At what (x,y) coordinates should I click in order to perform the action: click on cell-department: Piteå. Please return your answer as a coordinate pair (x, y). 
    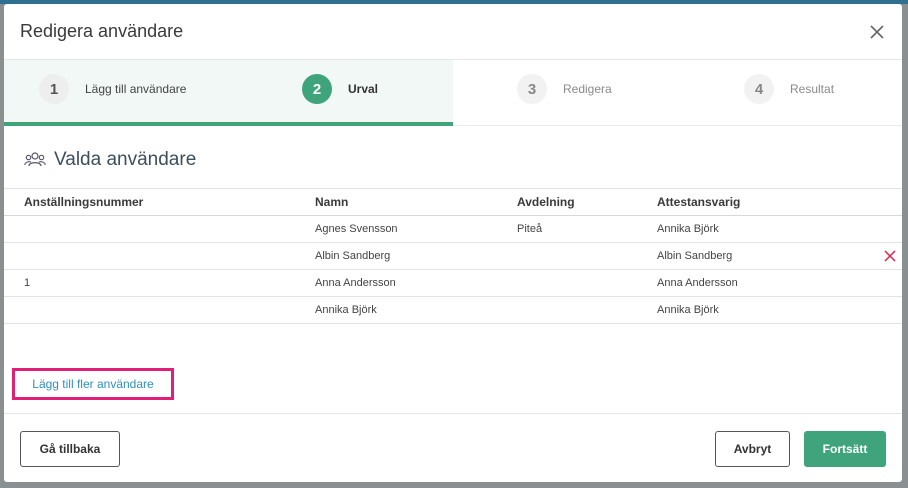
    Looking at the image, I should click on (530, 229).